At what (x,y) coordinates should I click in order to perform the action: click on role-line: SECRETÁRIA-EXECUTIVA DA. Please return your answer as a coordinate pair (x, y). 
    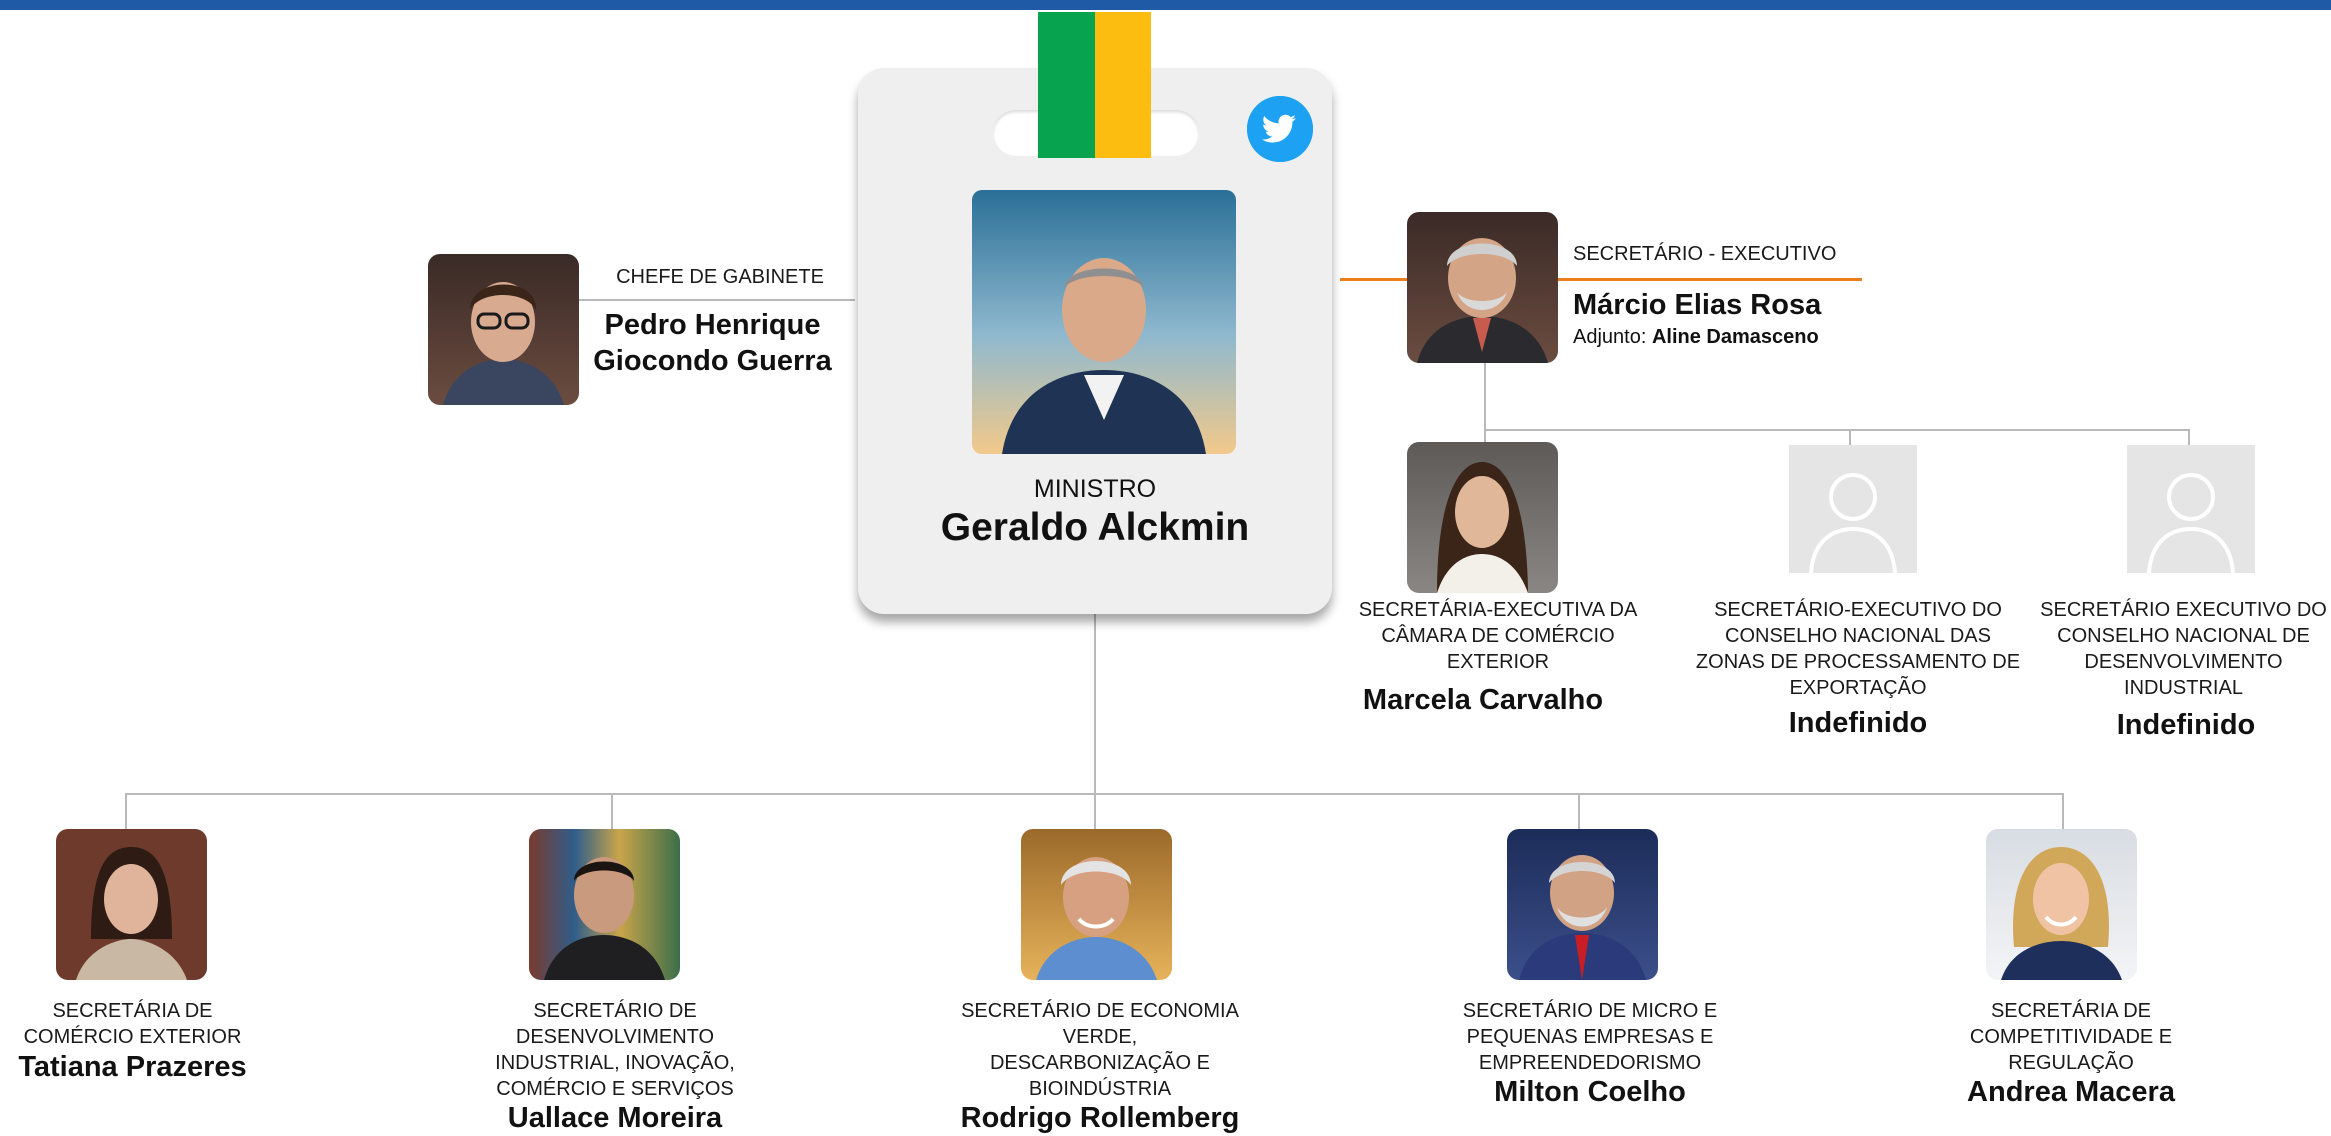
    Looking at the image, I should click on (1498, 610).